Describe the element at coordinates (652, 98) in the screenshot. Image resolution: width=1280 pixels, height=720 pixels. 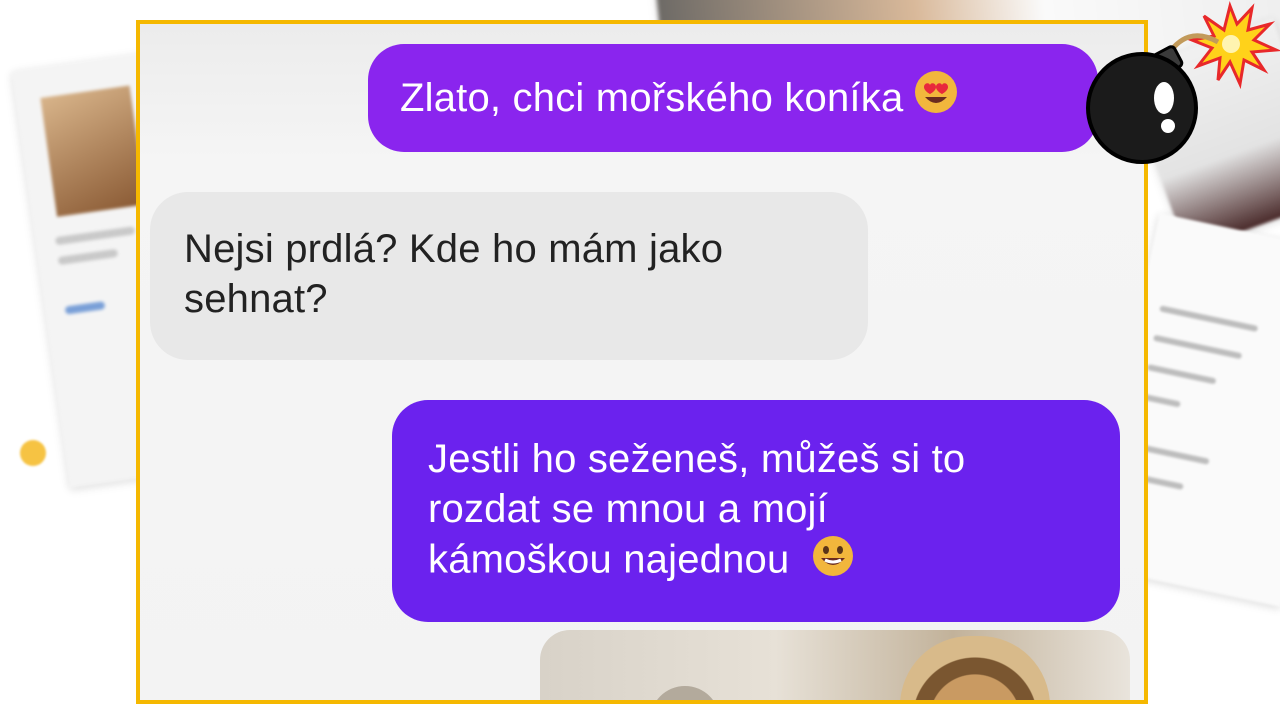
I see `message-text: Zlato, chci mořského koníka` at that location.